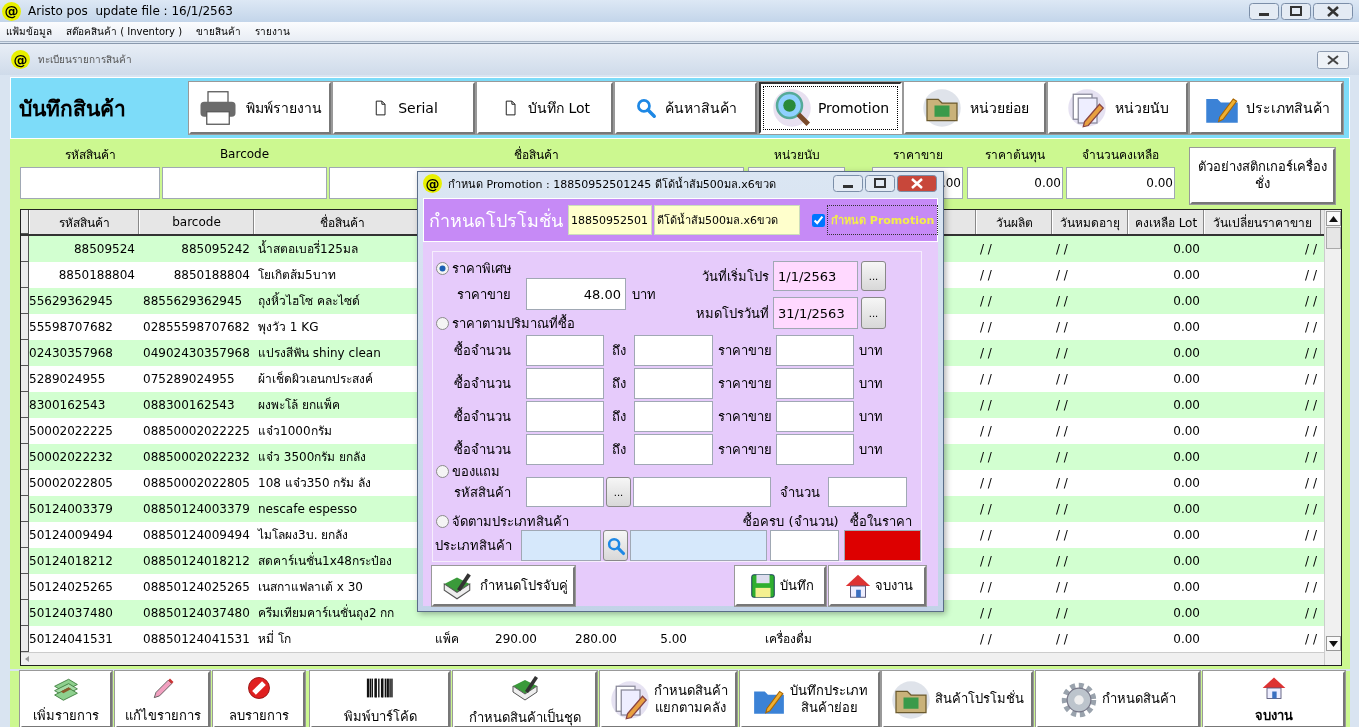 The height and width of the screenshot is (727, 1359). I want to click on column-header: วันผลิต, so click(1014, 222).